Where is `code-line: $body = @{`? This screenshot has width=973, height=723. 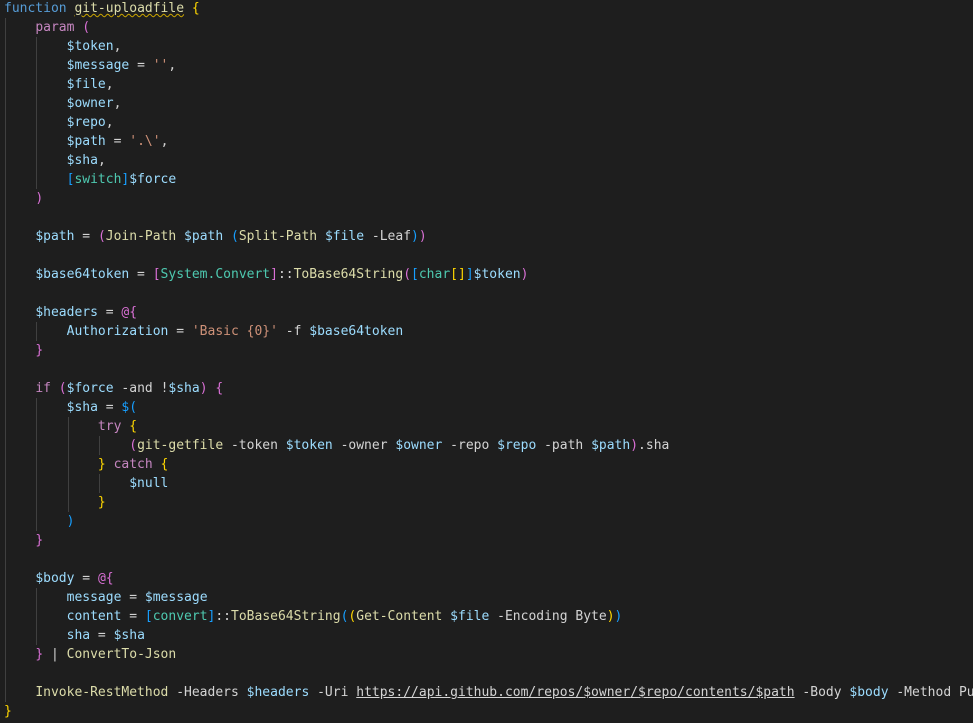 code-line: $body = @{ is located at coordinates (58, 578).